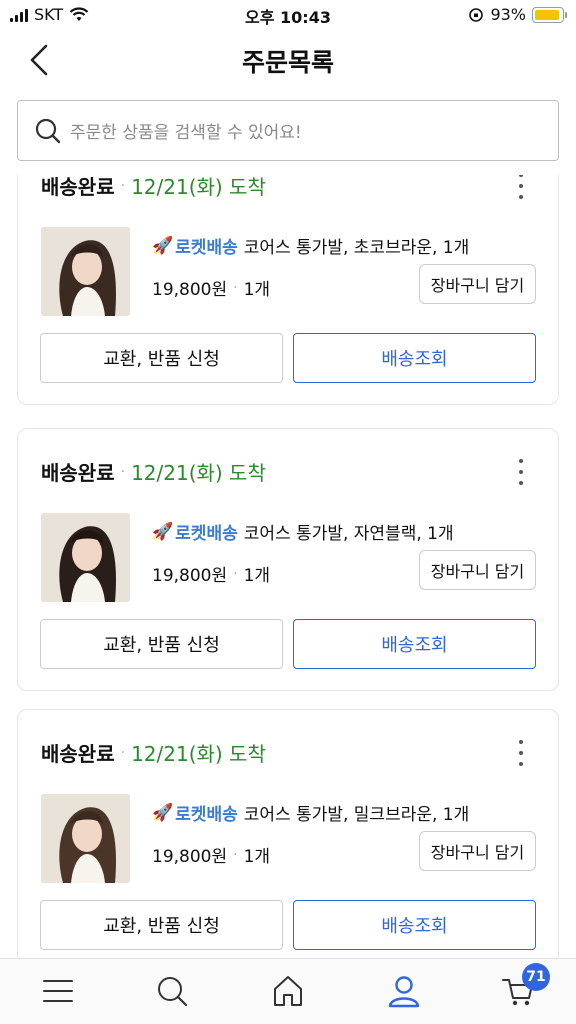  I want to click on search-placeholder: 주문한 상품을 검색할 수 있어요!, so click(186, 133).